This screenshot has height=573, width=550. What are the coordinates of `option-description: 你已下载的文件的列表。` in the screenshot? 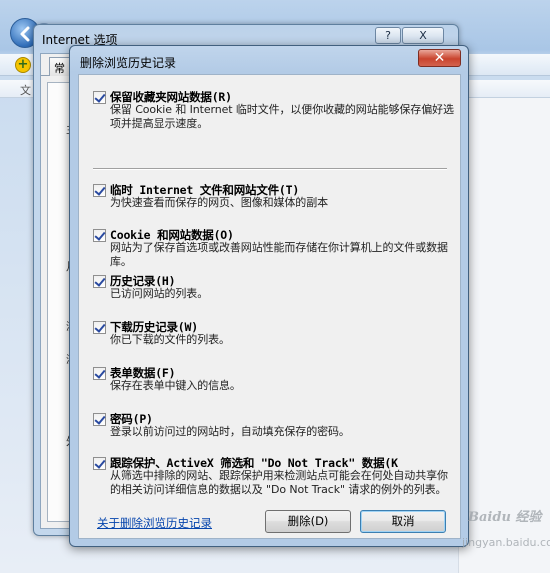 It's located at (170, 339).